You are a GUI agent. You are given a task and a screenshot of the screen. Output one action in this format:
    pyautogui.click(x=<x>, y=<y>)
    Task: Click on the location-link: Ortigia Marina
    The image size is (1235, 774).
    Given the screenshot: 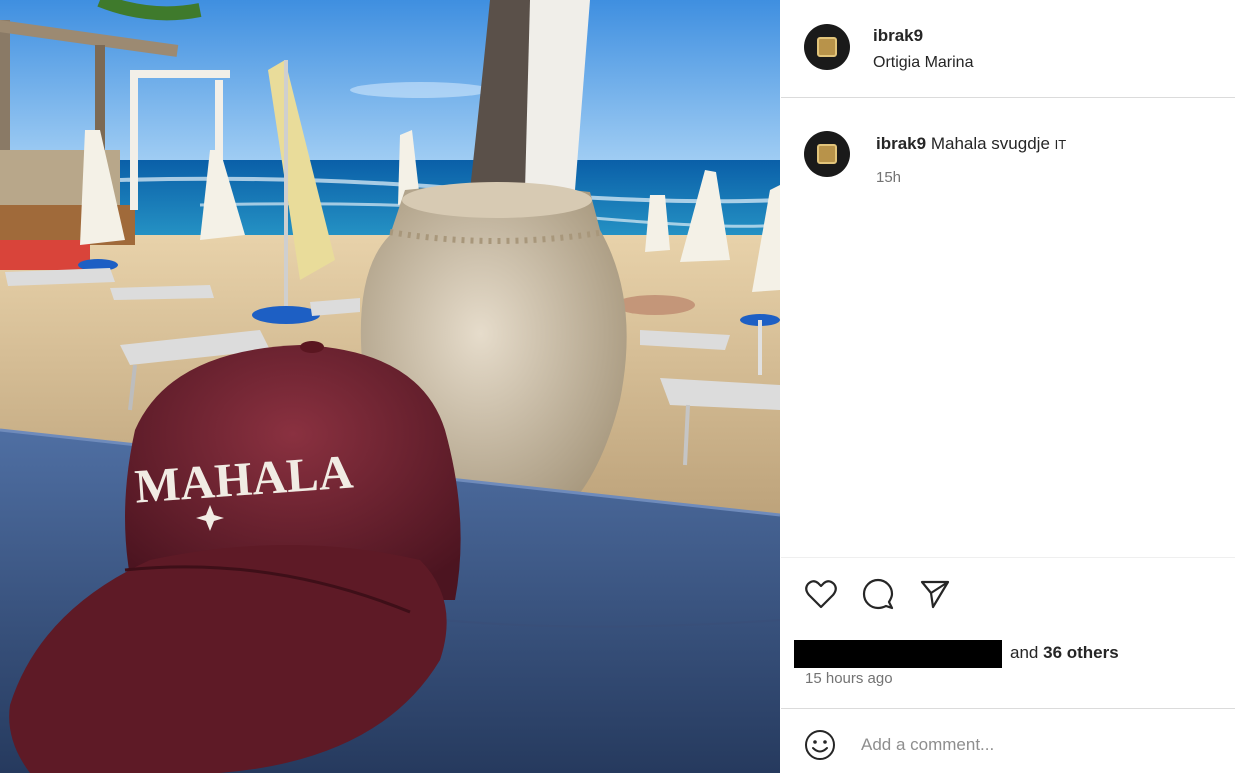 What is the action you would take?
    pyautogui.click(x=923, y=63)
    